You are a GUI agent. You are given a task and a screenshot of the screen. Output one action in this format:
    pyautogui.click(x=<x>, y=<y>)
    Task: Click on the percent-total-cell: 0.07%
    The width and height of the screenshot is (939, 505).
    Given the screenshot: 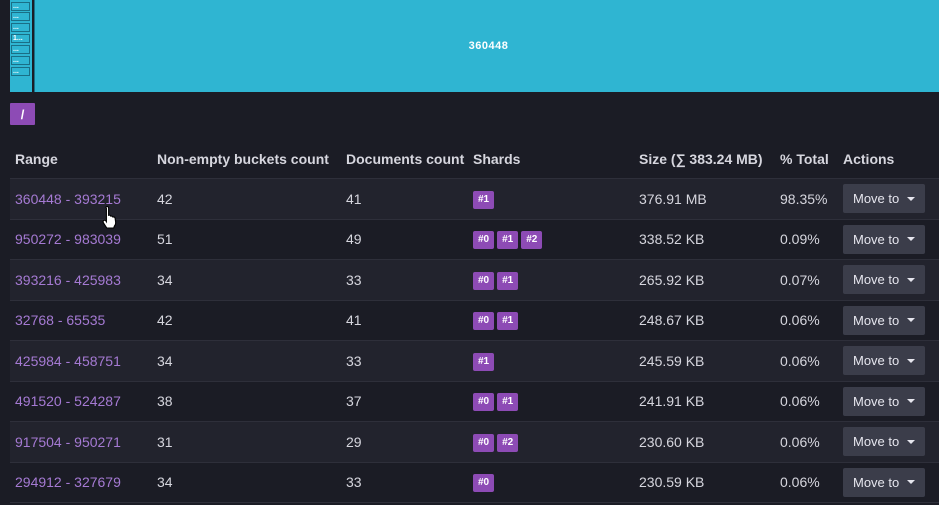 What is the action you would take?
    pyautogui.click(x=800, y=279)
    